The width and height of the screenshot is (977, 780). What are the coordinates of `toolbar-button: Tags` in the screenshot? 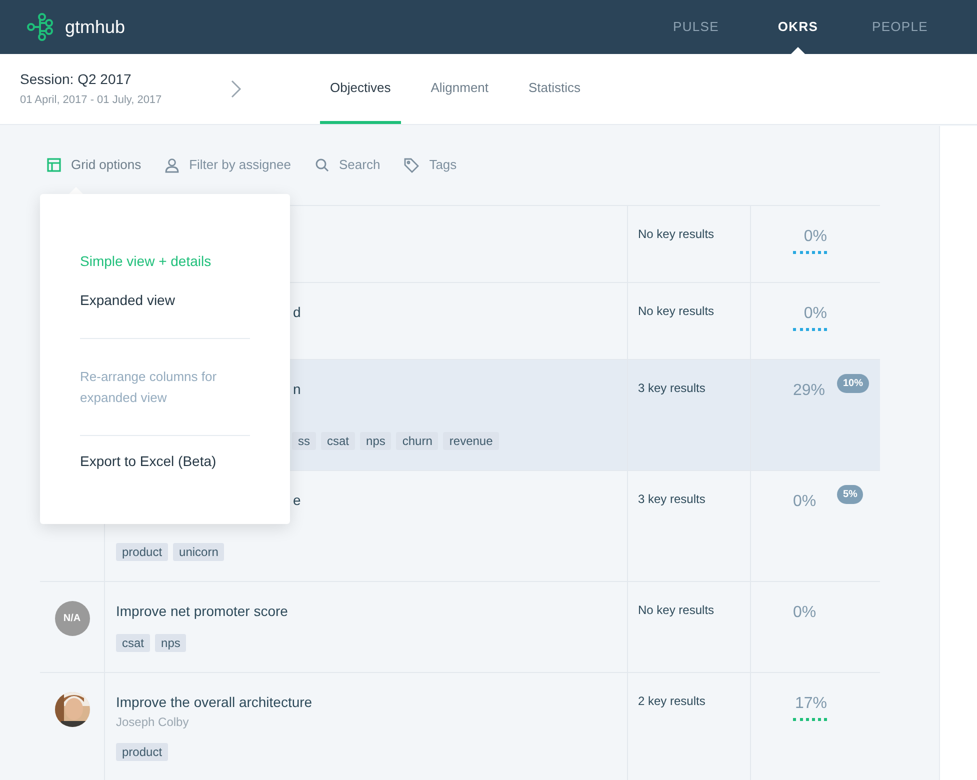 It's located at (430, 165).